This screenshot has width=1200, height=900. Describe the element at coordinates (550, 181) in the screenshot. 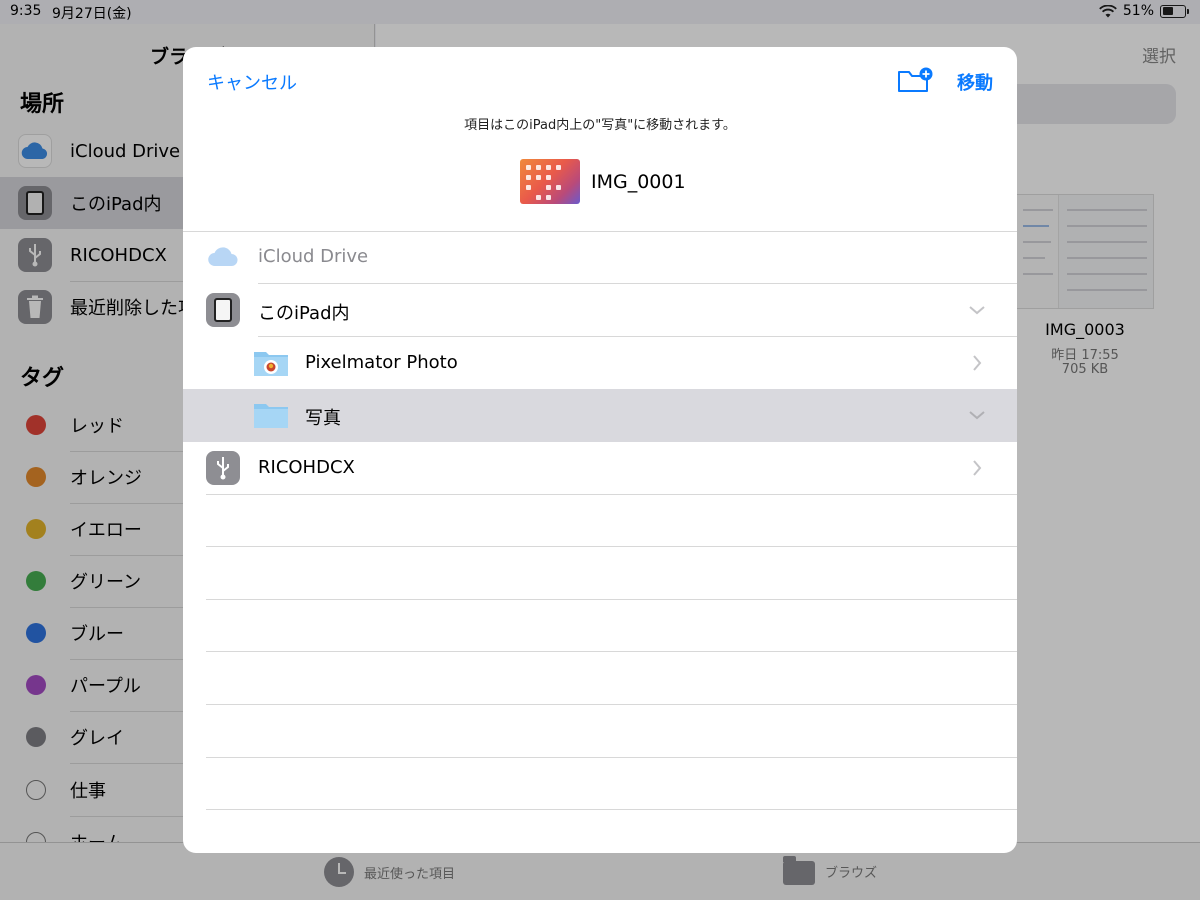

I see `item-thumbnail` at that location.